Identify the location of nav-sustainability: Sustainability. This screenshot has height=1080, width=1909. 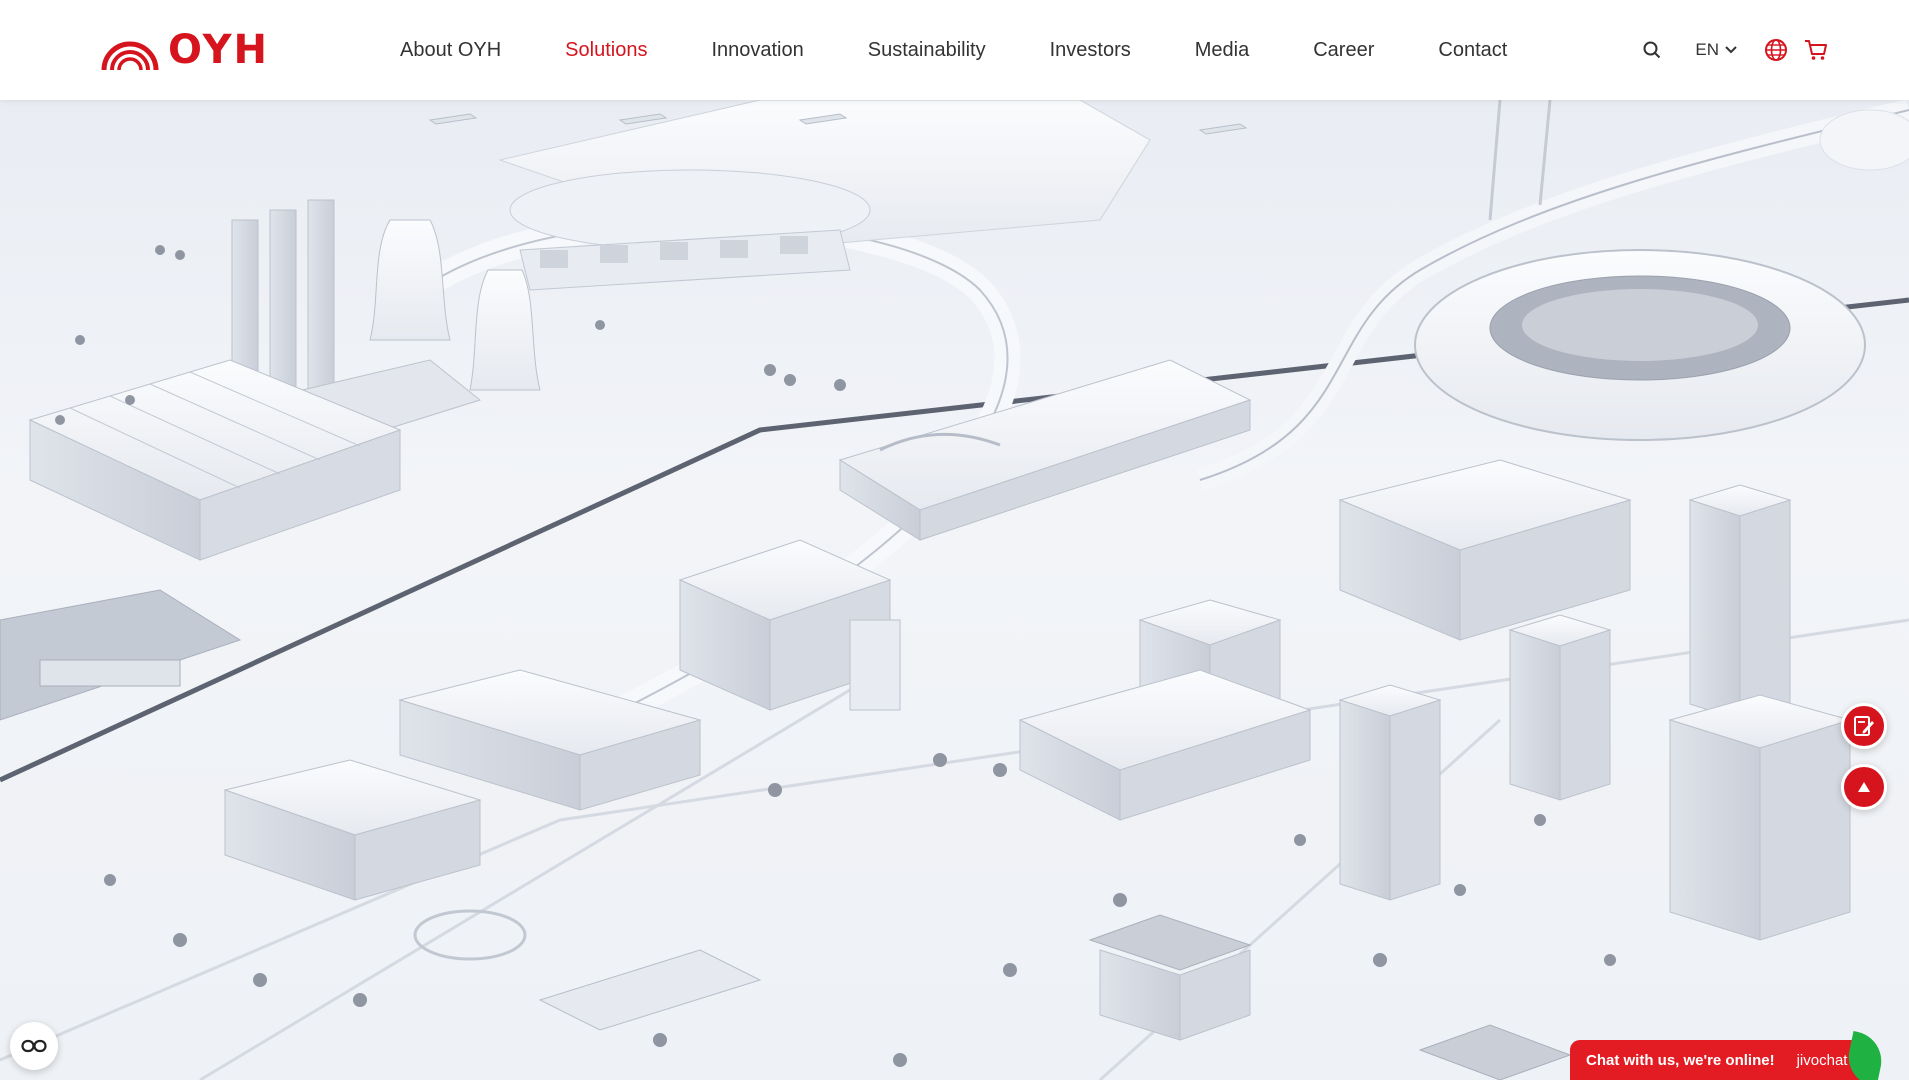
(927, 50).